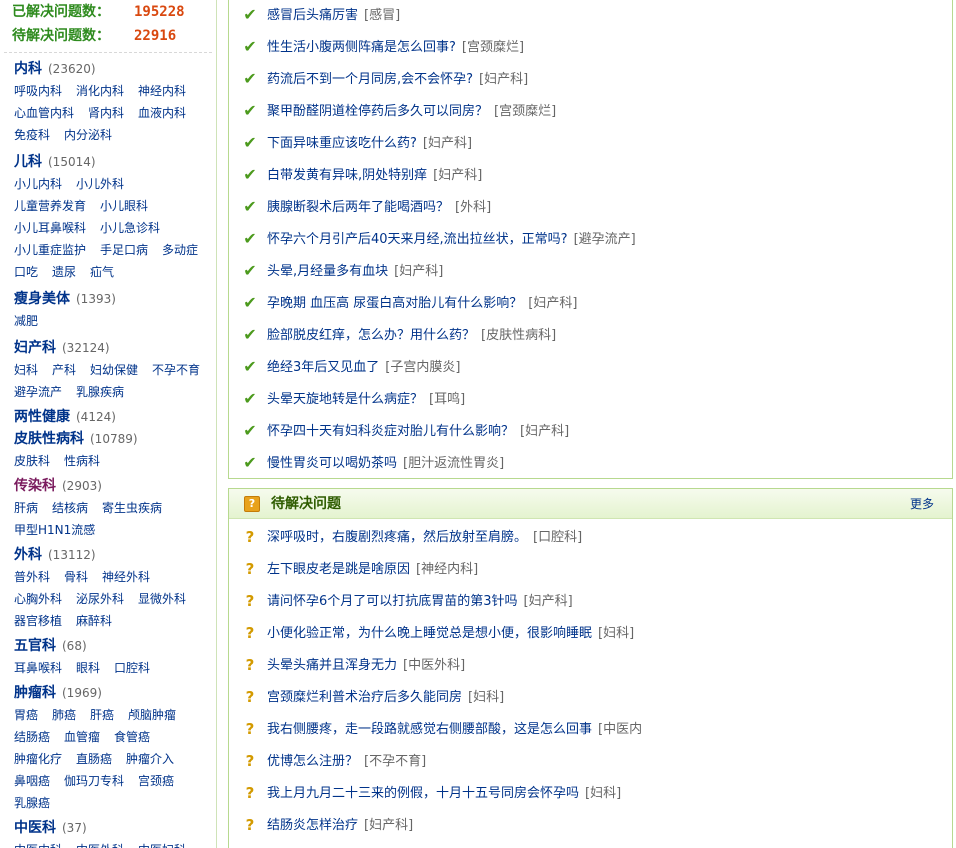 The height and width of the screenshot is (848, 956). Describe the element at coordinates (453, 463) in the screenshot. I see `question-category-tag: [胆汁返流性胃炎]` at that location.